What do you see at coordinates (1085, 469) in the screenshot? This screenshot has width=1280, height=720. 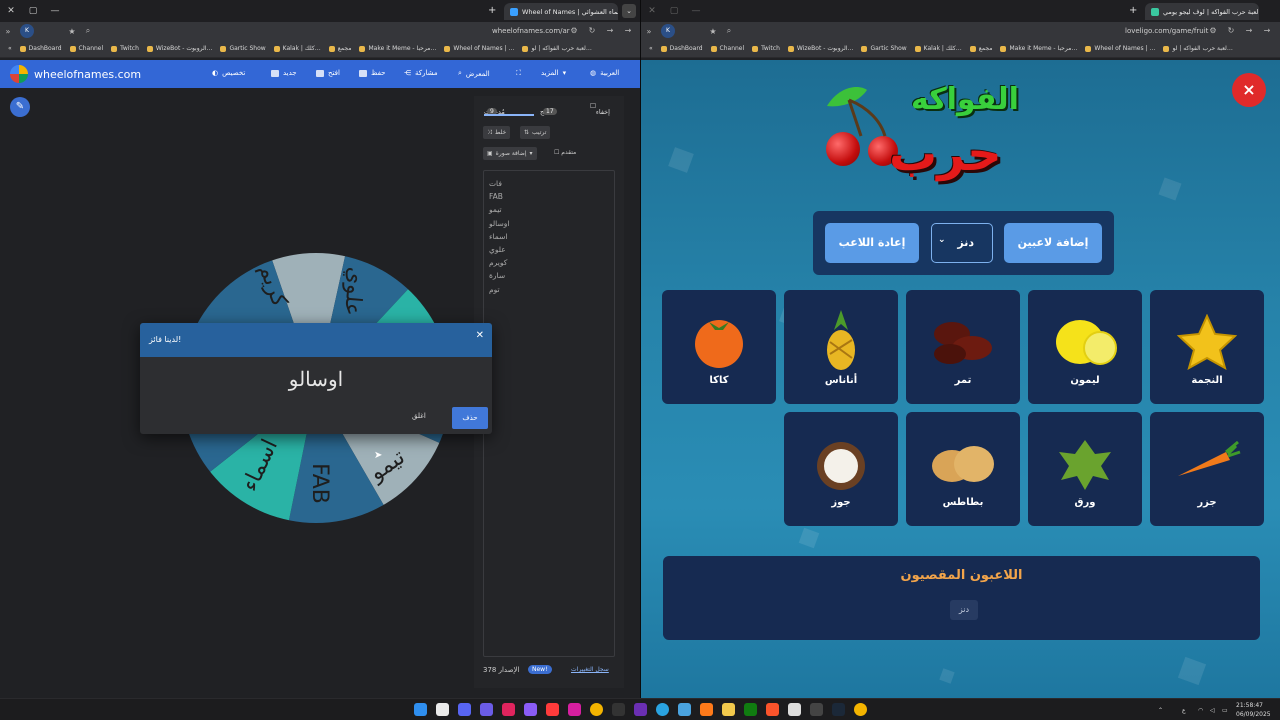 I see `fruit-card-leaves: ورق` at bounding box center [1085, 469].